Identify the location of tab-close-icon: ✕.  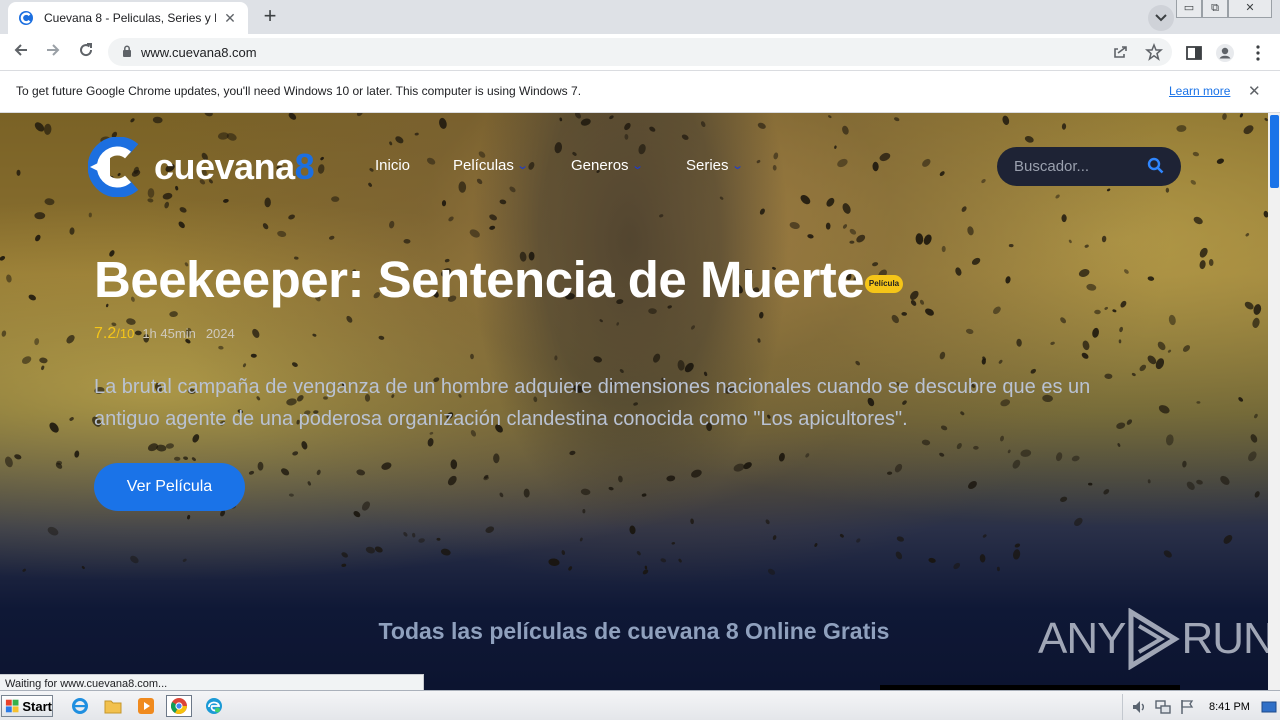
(230, 18).